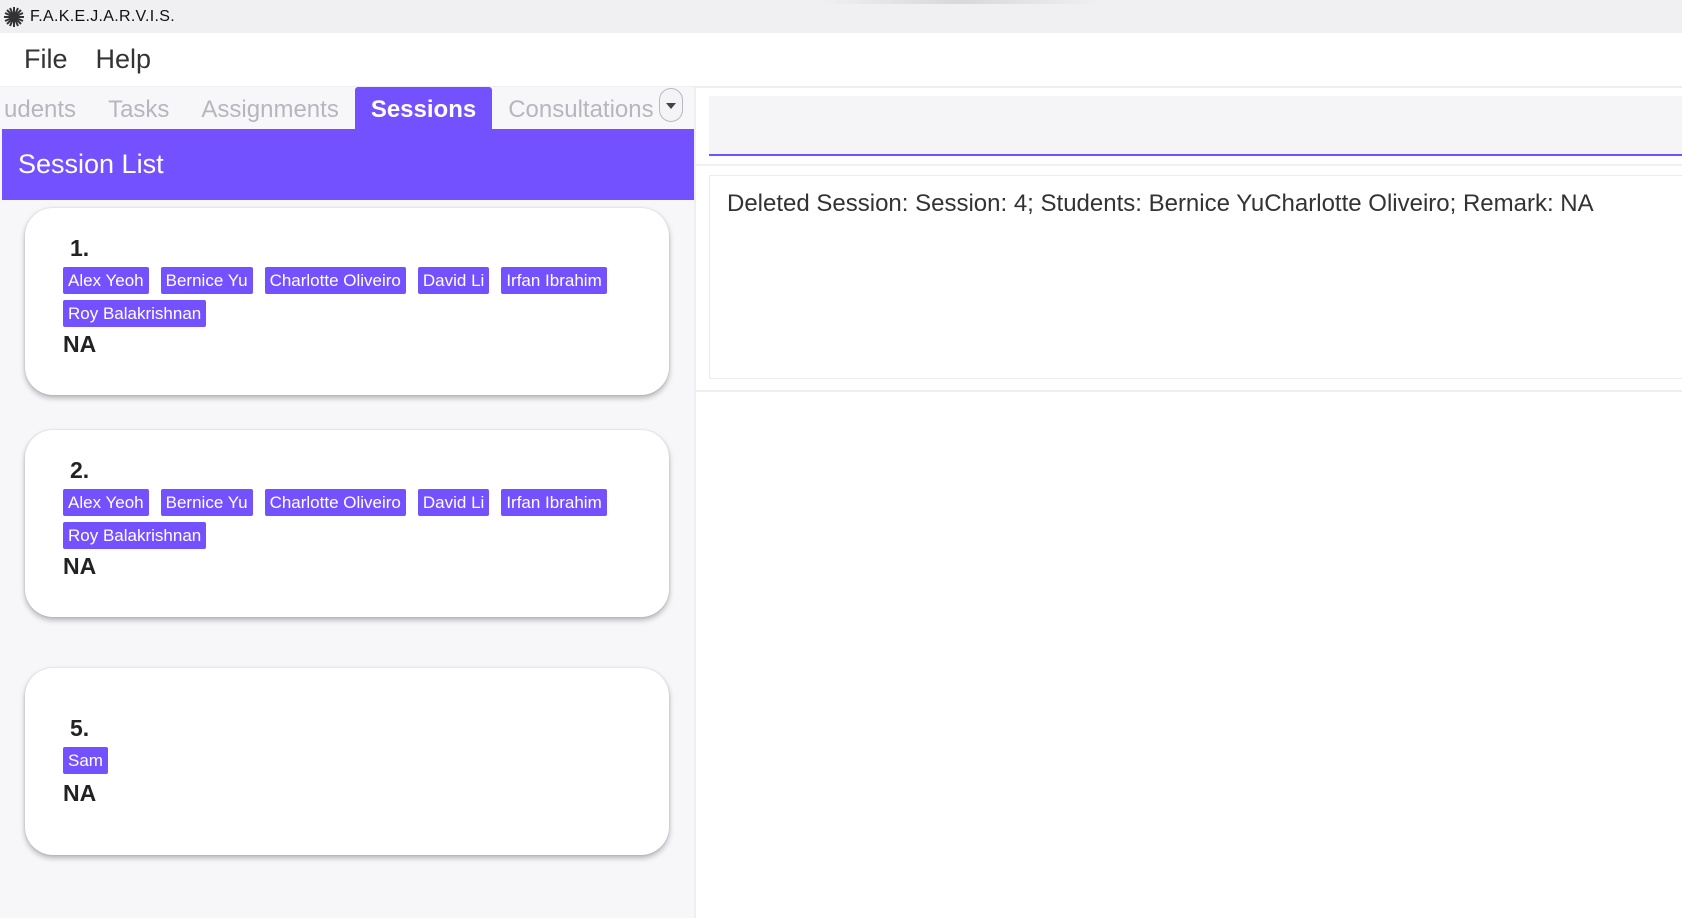 This screenshot has height=918, width=1682. I want to click on tab-overflow-button, so click(671, 105).